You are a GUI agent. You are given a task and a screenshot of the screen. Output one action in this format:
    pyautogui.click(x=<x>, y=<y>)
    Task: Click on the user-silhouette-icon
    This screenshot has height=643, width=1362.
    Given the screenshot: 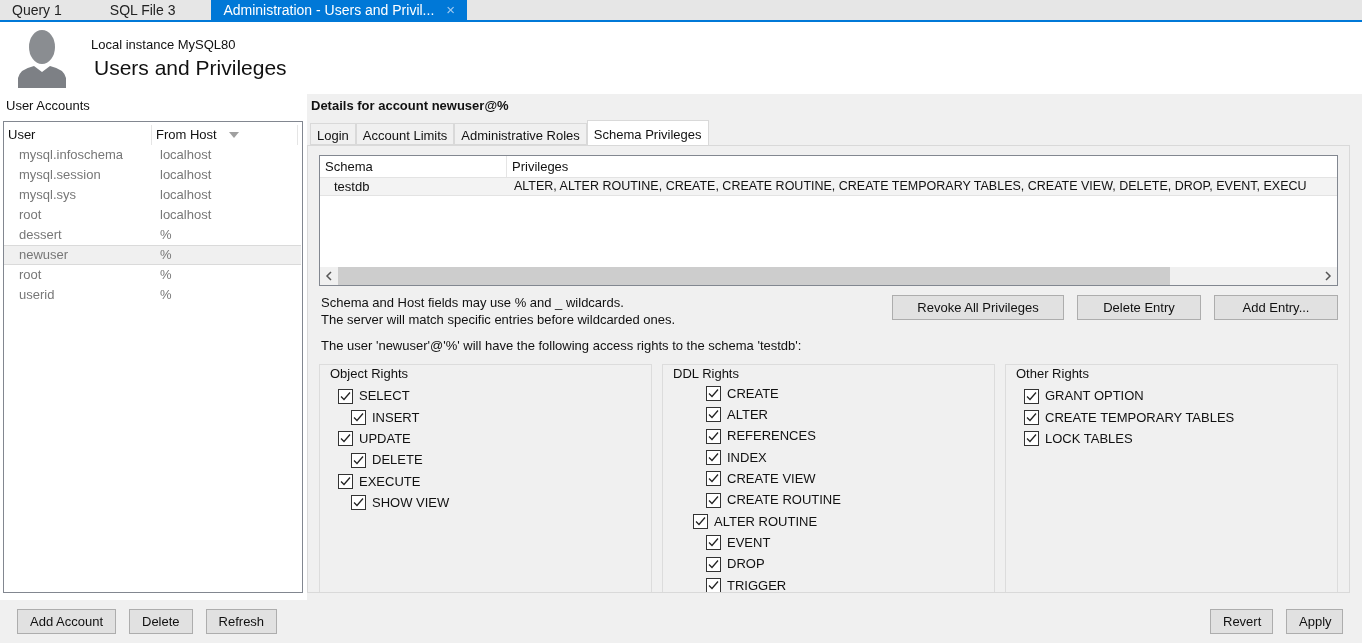 What is the action you would take?
    pyautogui.click(x=42, y=58)
    